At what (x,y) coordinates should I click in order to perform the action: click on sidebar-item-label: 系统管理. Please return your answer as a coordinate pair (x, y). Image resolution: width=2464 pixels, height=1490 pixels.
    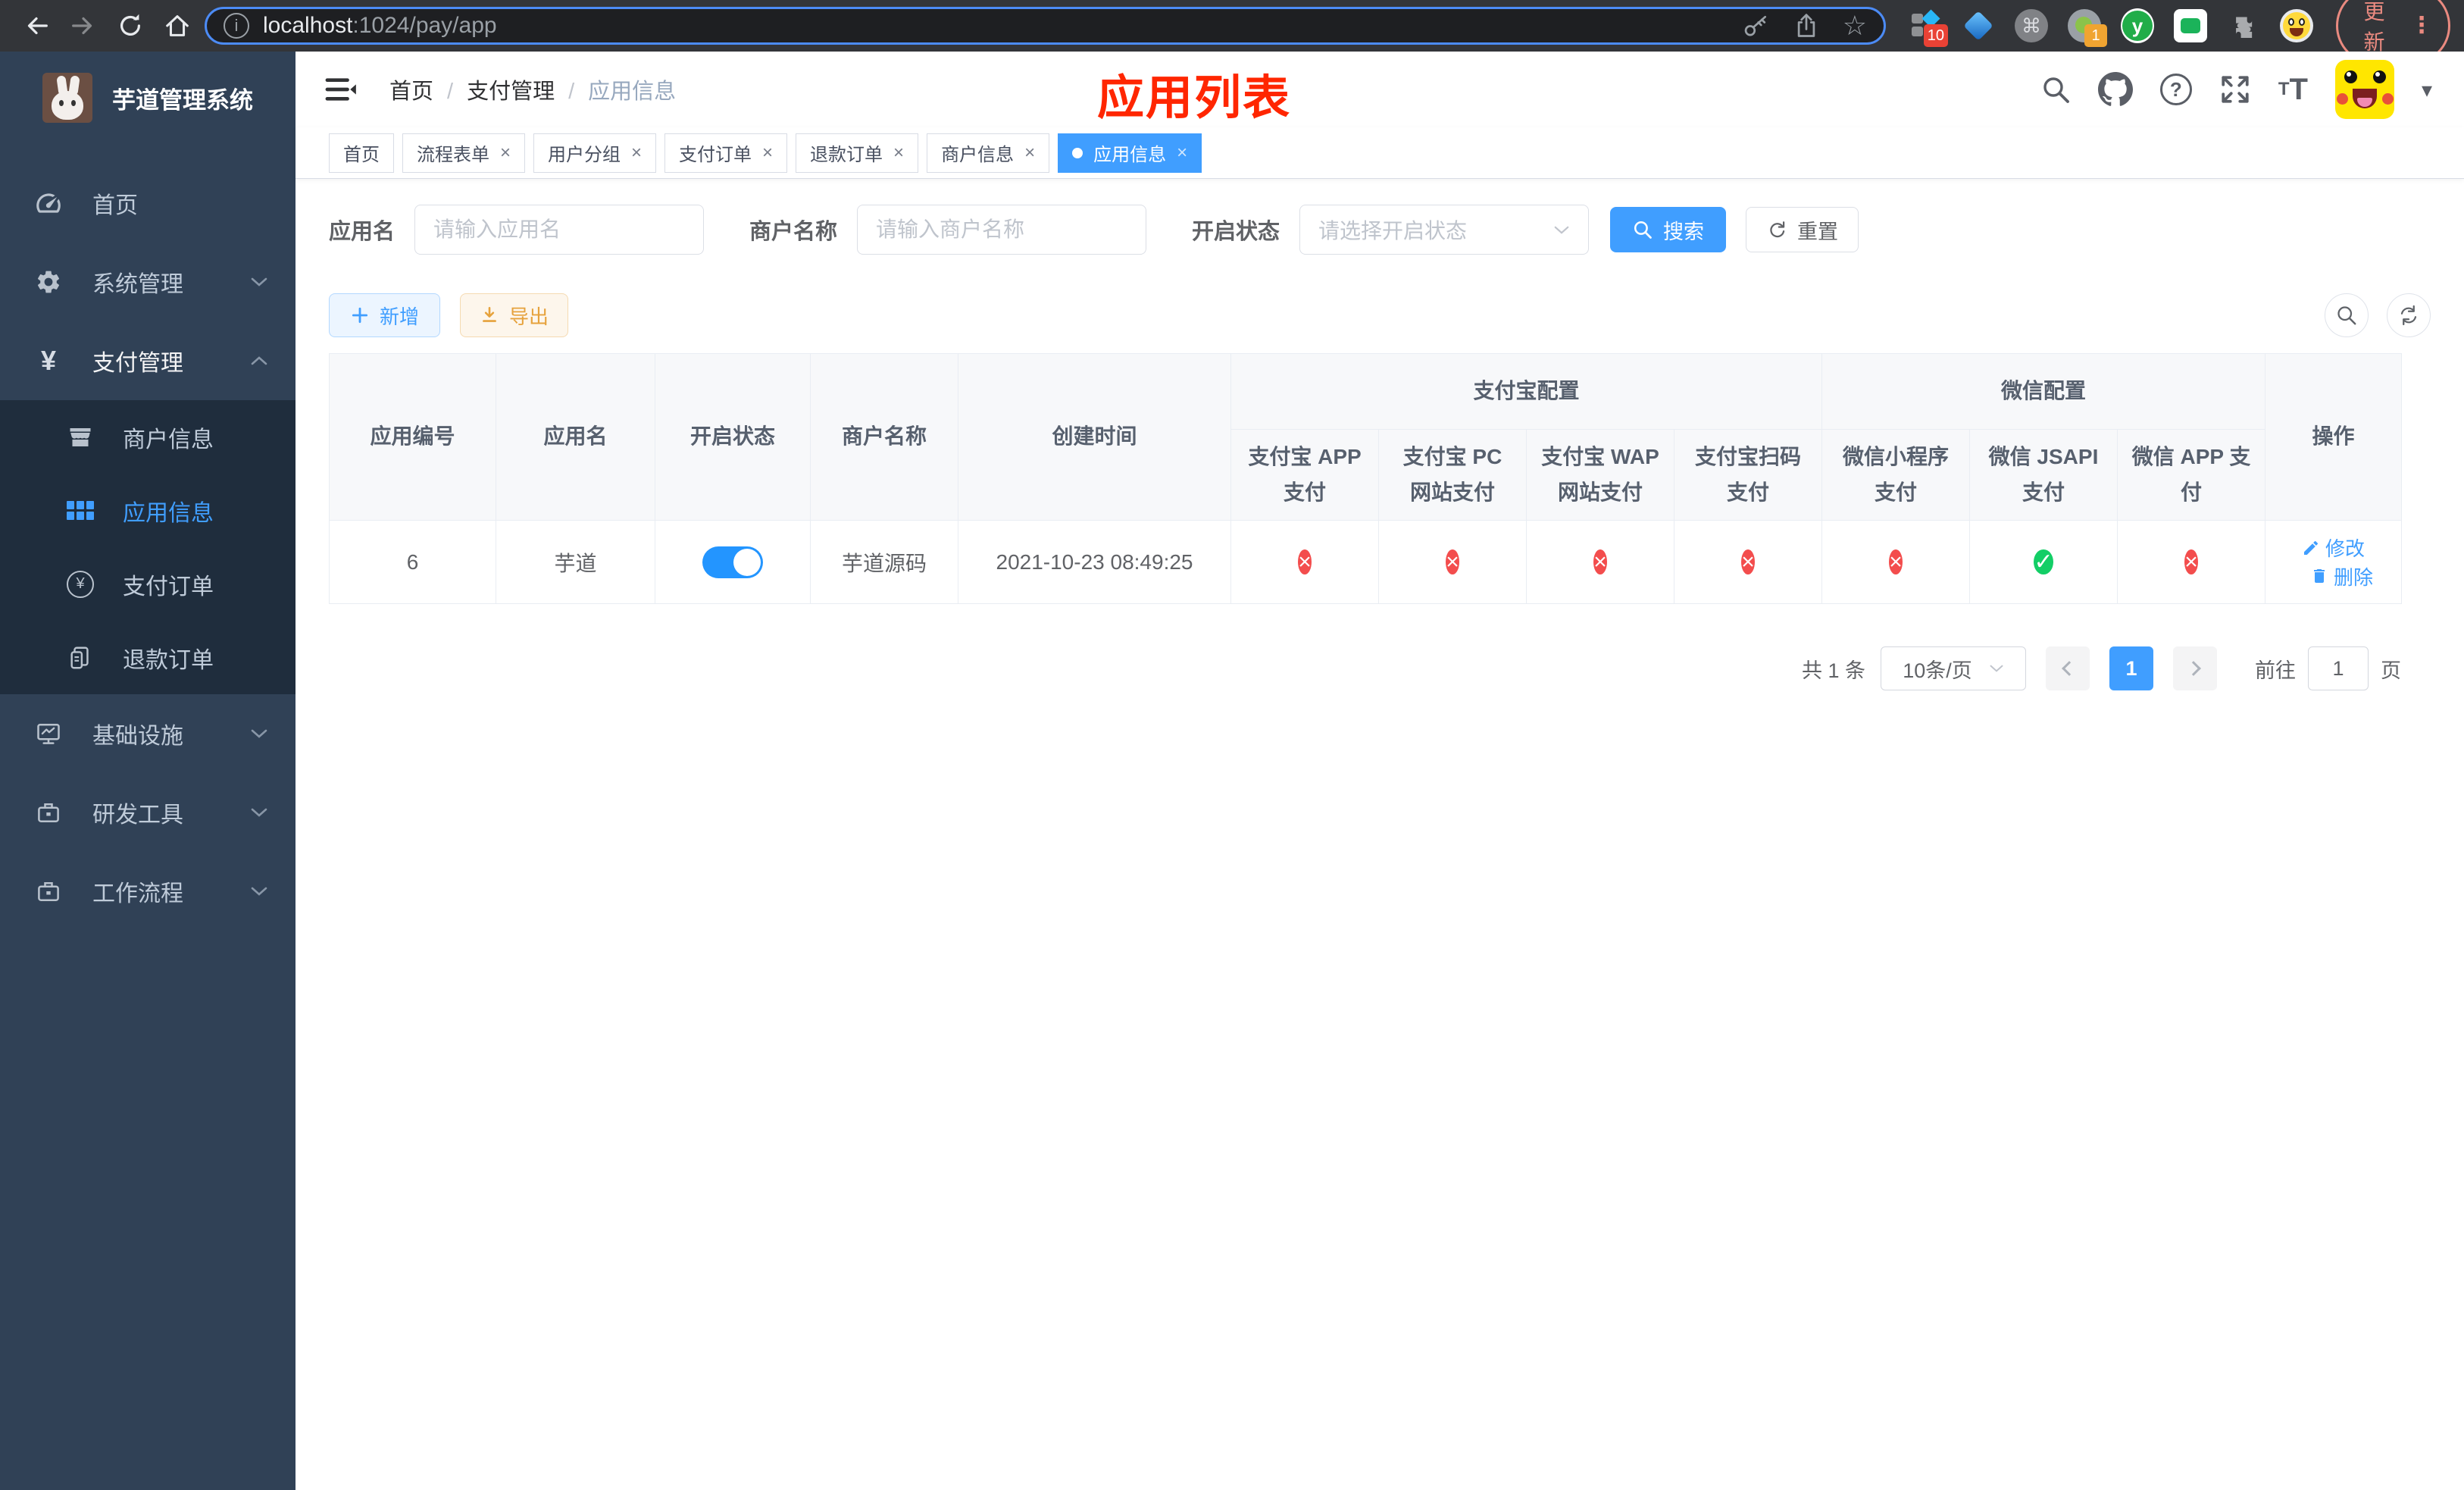
    Looking at the image, I should click on (137, 285).